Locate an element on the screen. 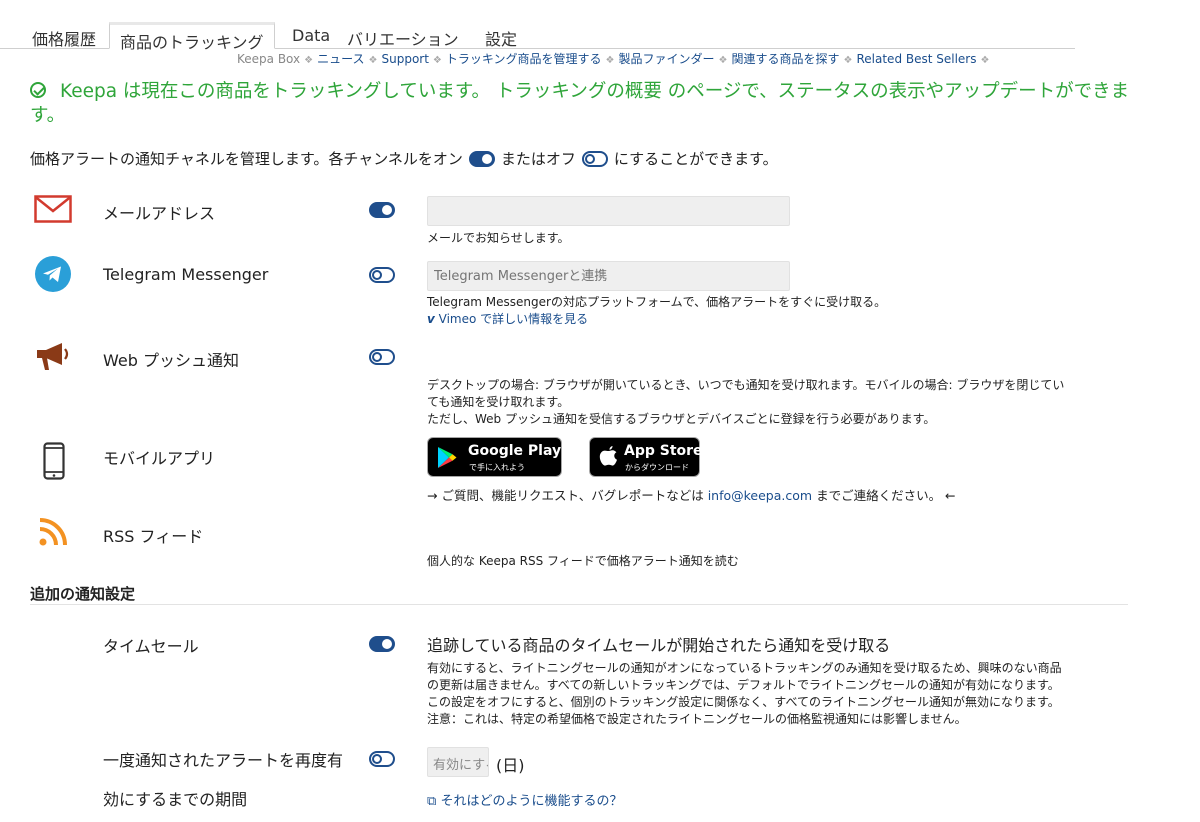 This screenshot has height=822, width=1200. google-play-button: Google Play で手に入れよう is located at coordinates (494, 457).